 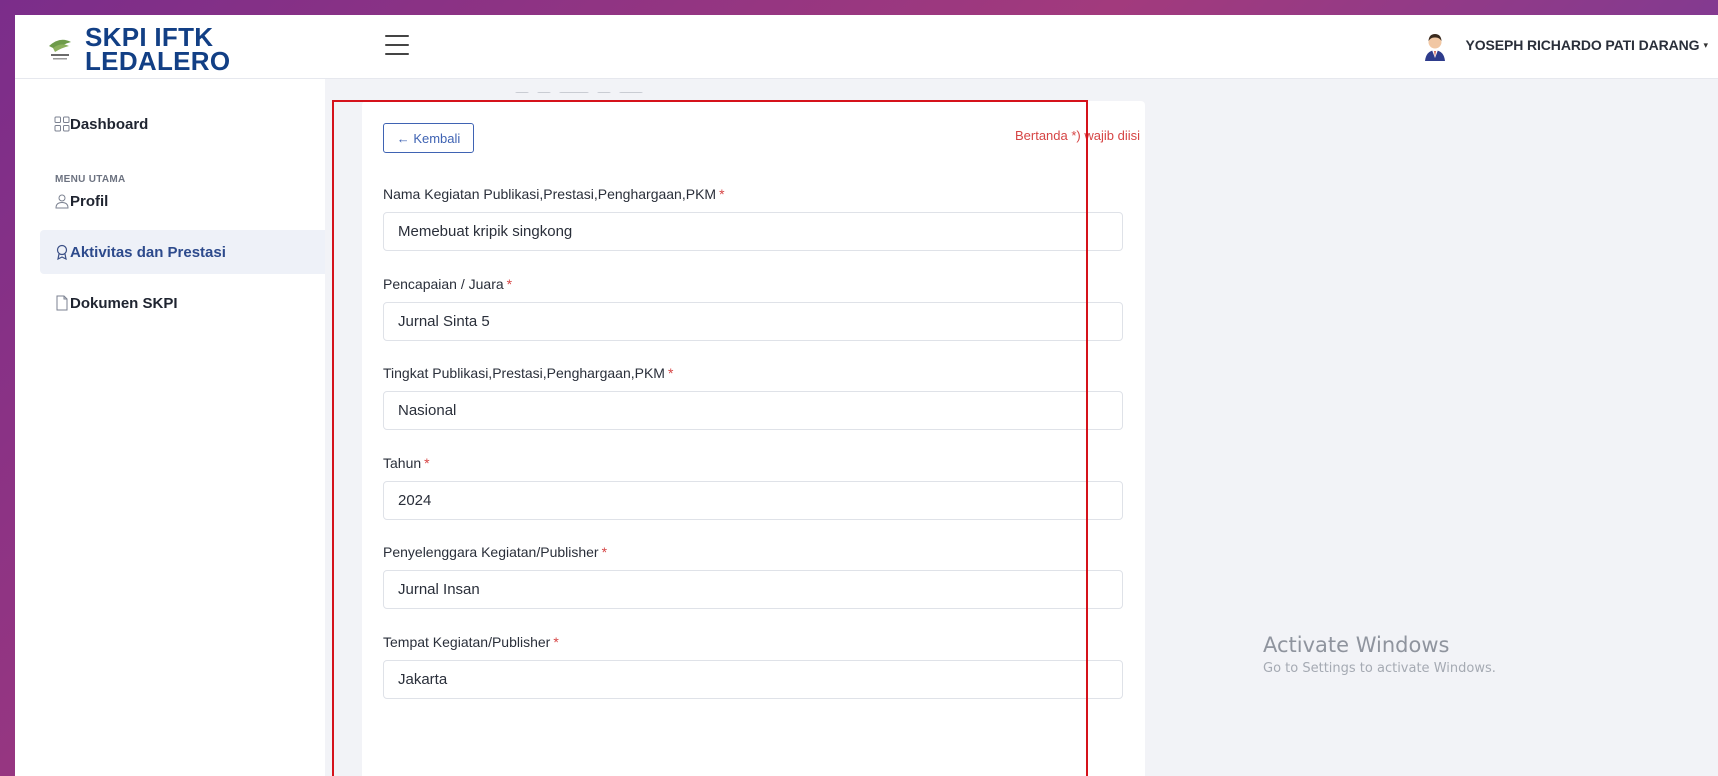 What do you see at coordinates (443, 284) in the screenshot?
I see `label-text: Pencapaian / Juara` at bounding box center [443, 284].